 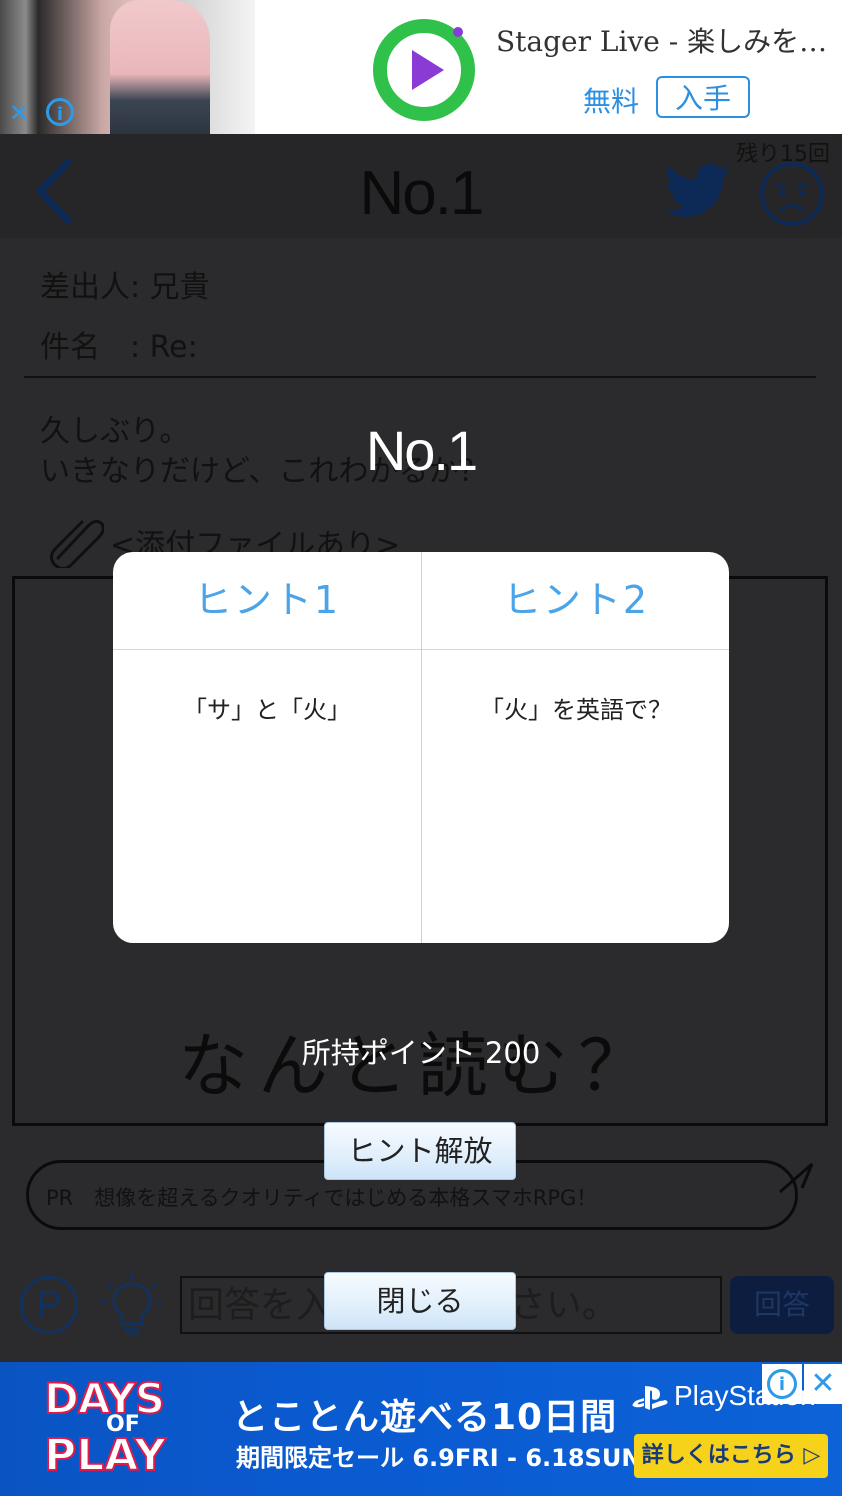 I want to click on paperclip-icon, so click(x=76, y=543).